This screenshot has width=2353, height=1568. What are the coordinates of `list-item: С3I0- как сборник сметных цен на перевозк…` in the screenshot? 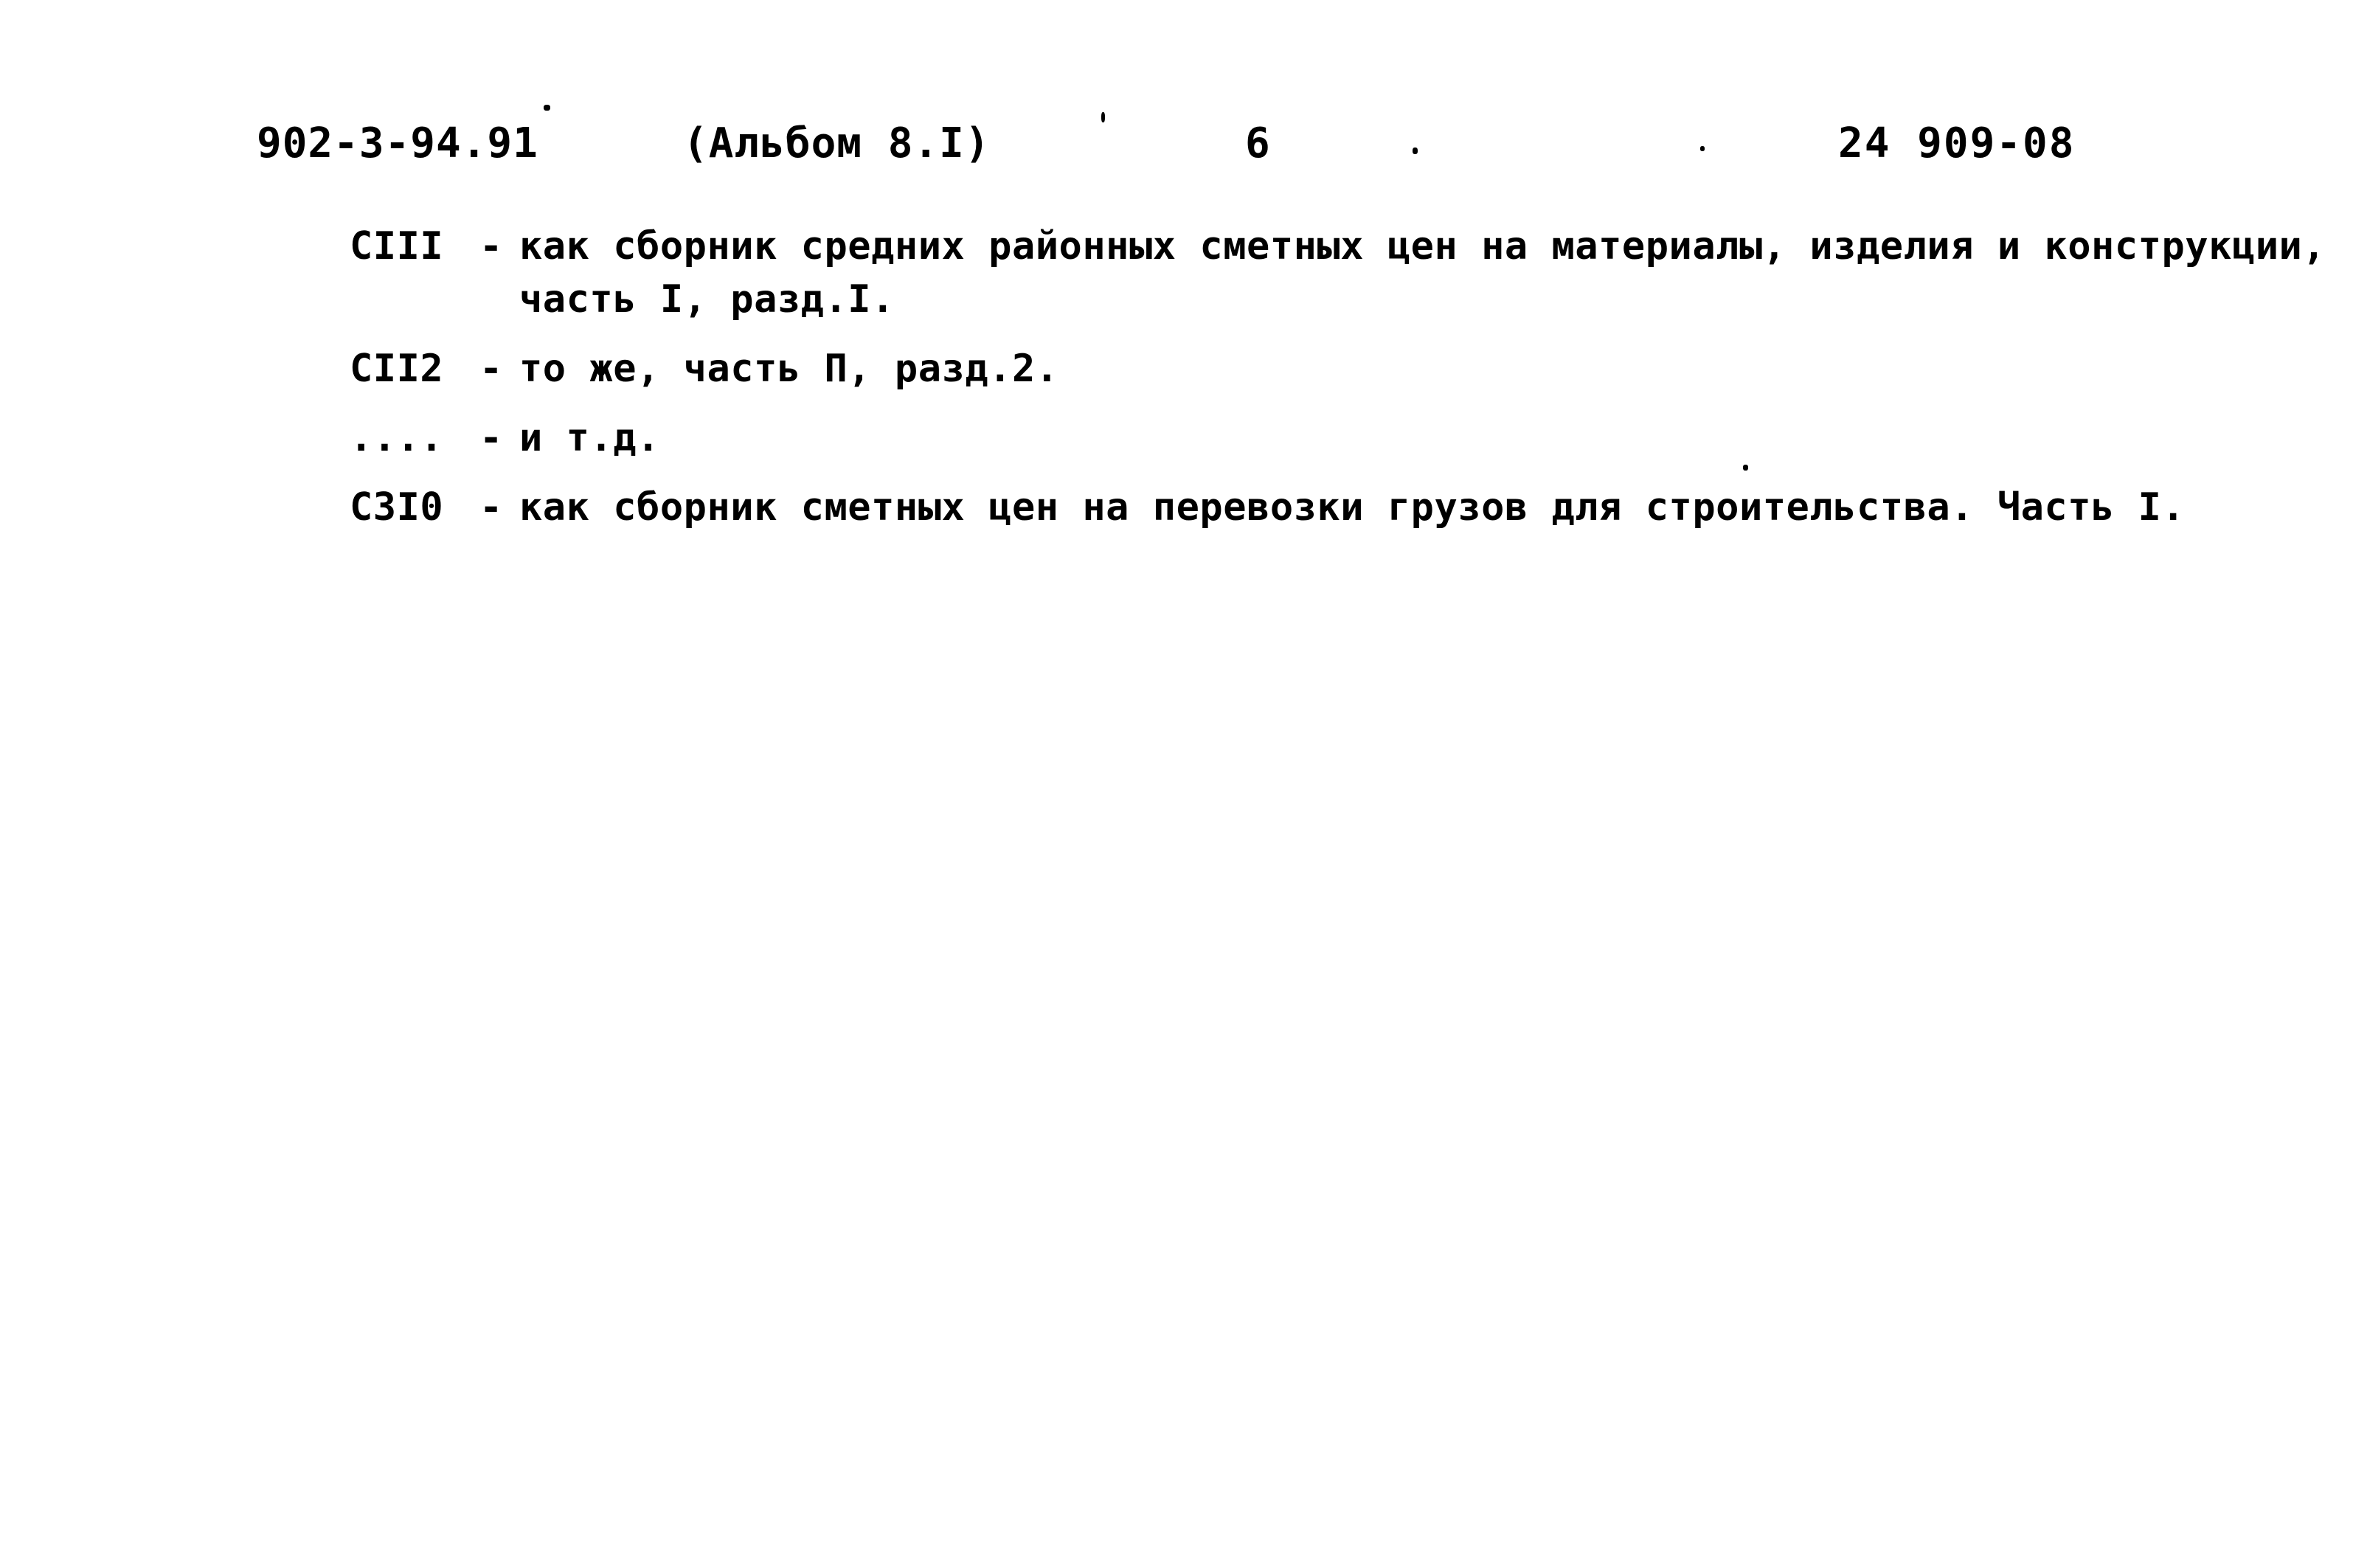 It's located at (1267, 507).